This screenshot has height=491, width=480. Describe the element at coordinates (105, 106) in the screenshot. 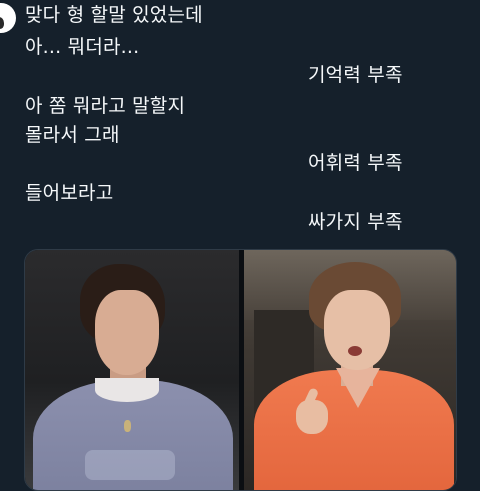

I see `tweet-text-line: 아 쫌 뭐라고 말할지` at that location.